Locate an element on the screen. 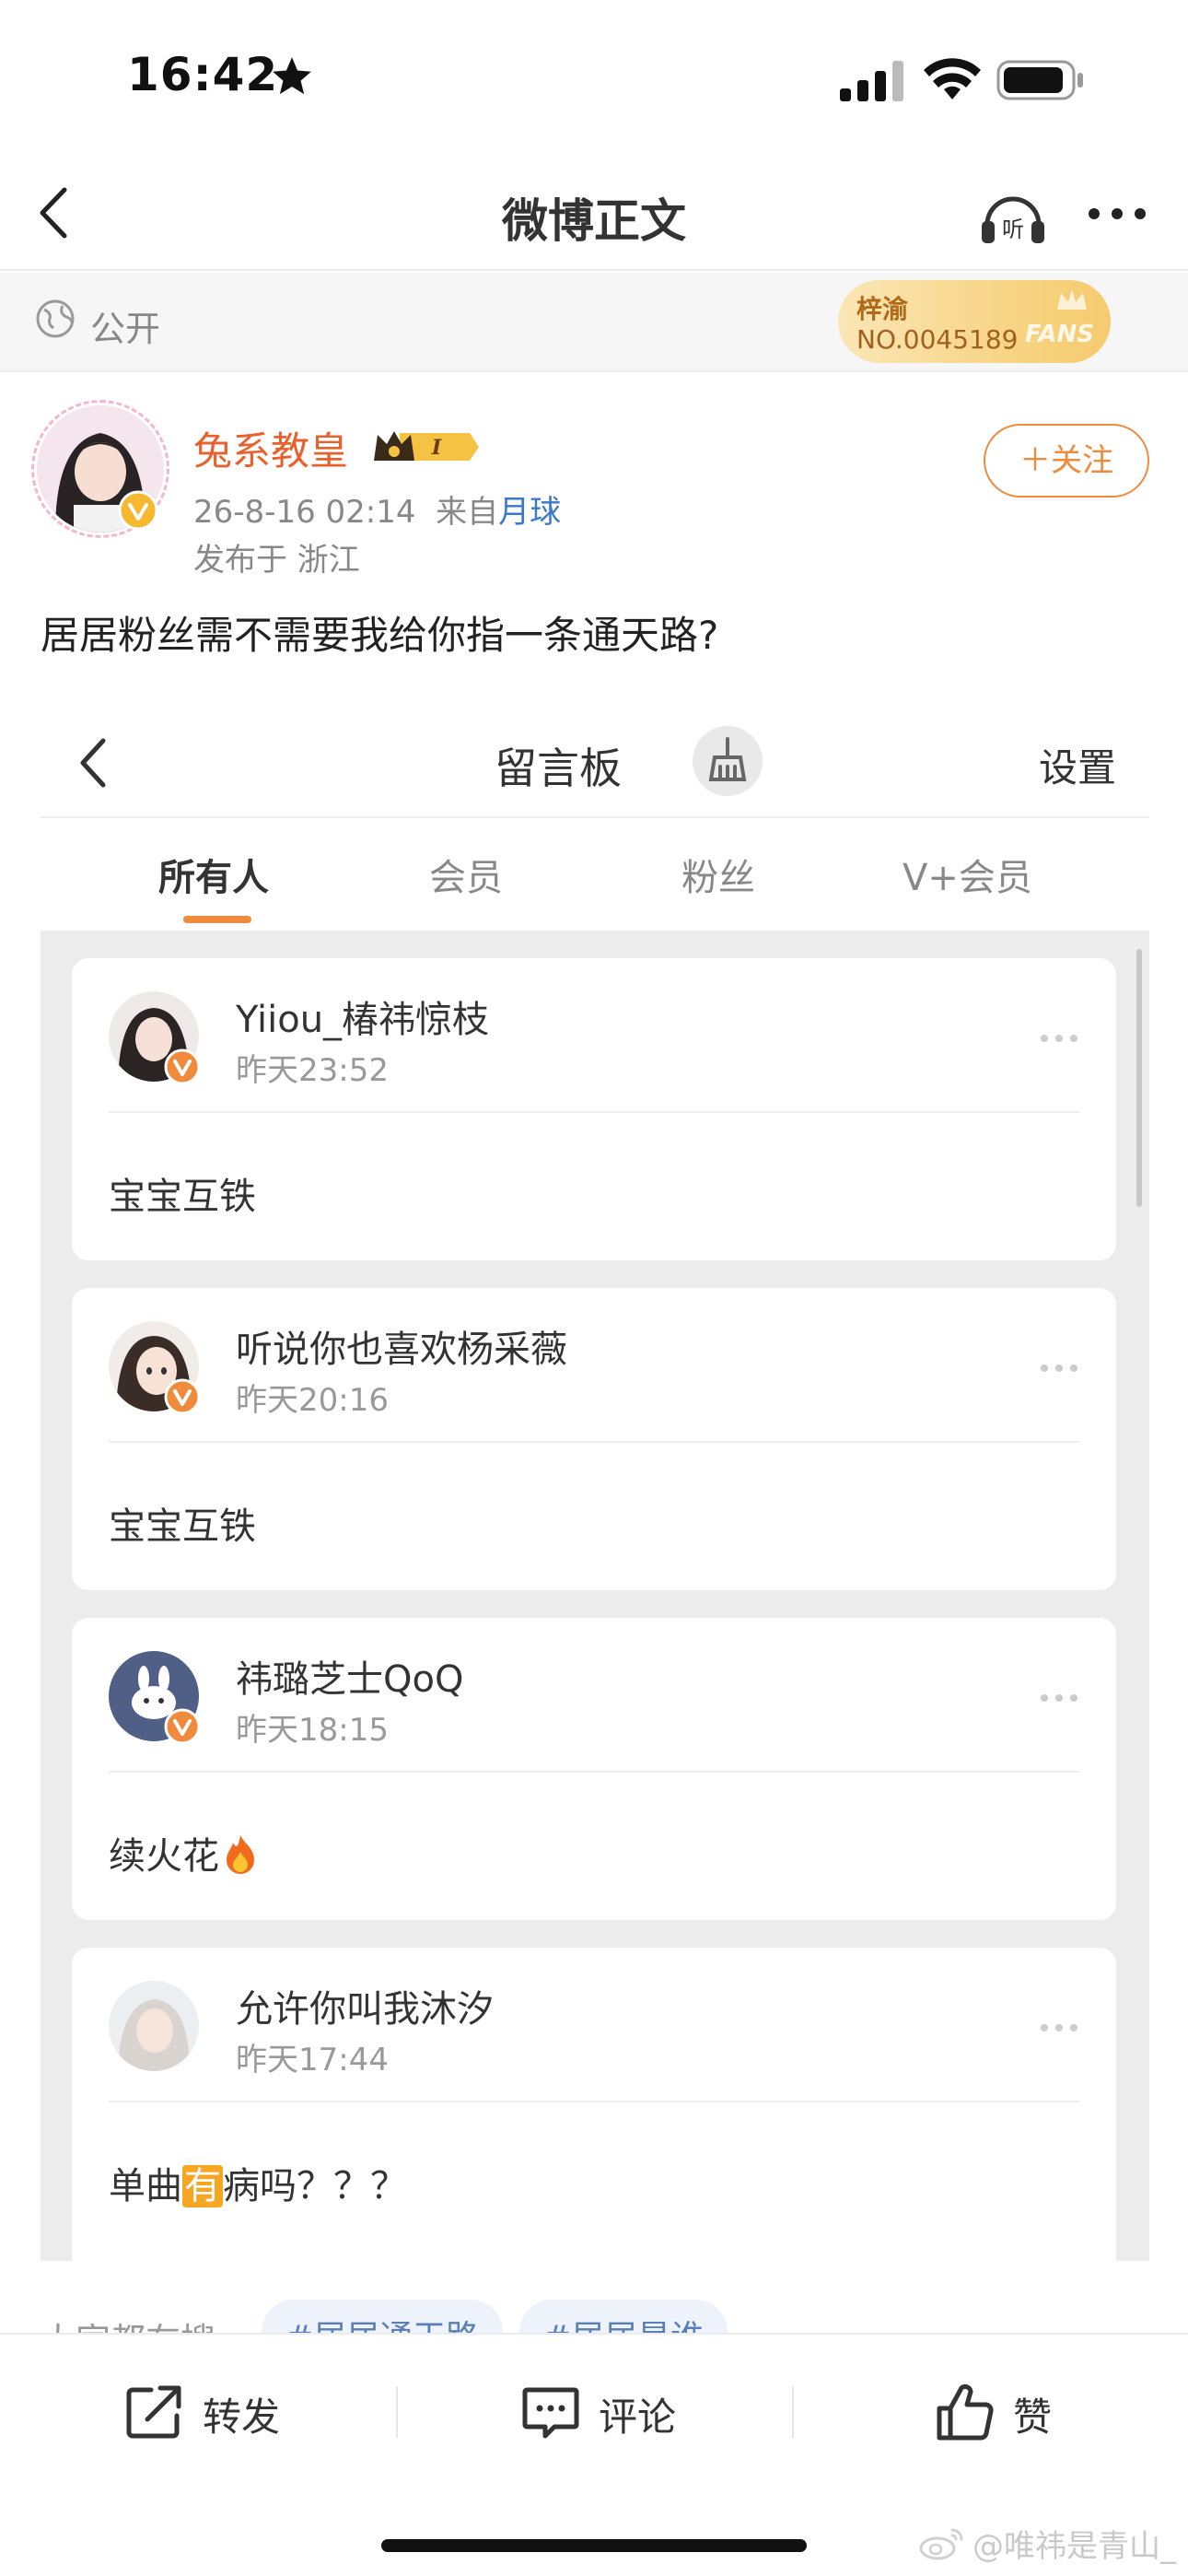  message-author-name: 祎璐芝士QoQ is located at coordinates (350, 1679).